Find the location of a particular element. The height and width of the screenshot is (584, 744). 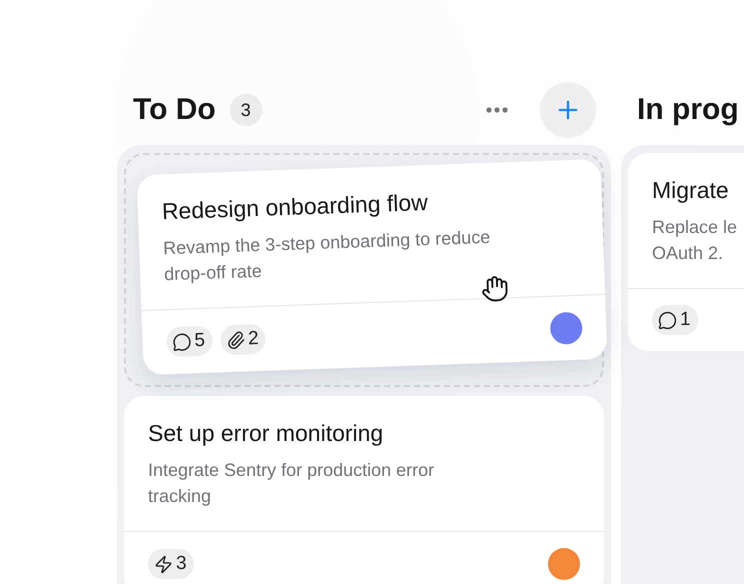

column-title: To Do is located at coordinates (174, 110).